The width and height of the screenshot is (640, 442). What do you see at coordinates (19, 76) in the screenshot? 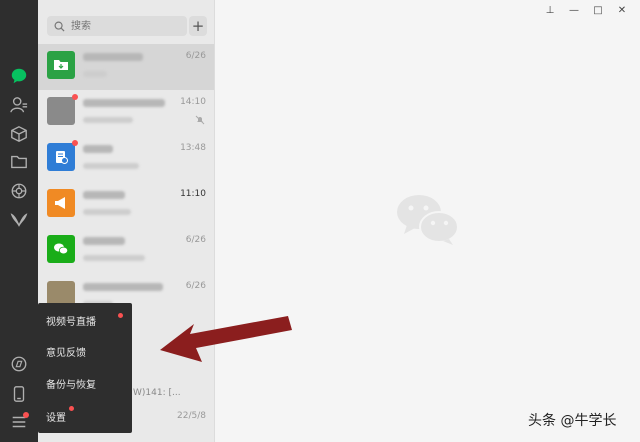
I see `chat-icon` at bounding box center [19, 76].